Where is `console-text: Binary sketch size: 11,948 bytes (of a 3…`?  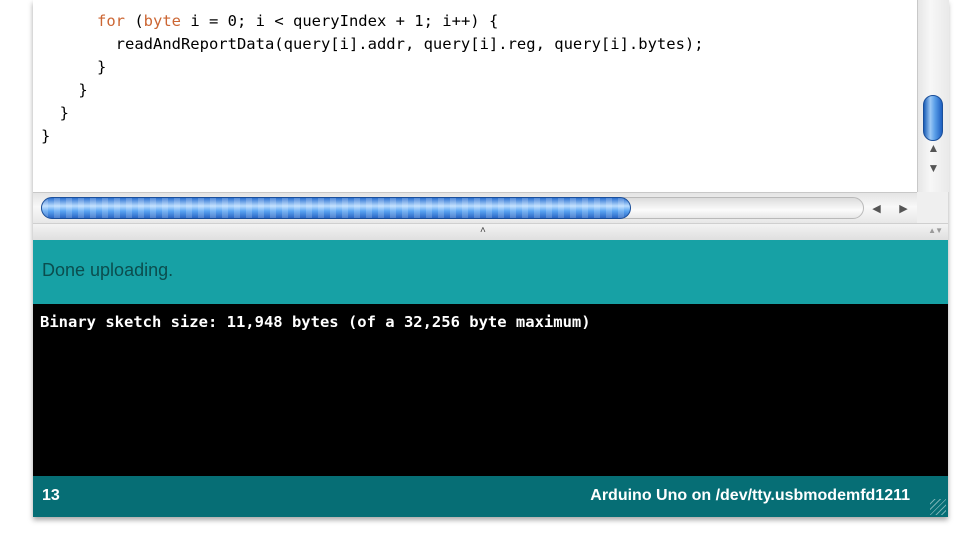 console-text: Binary sketch size: 11,948 bytes (of a 3… is located at coordinates (315, 322).